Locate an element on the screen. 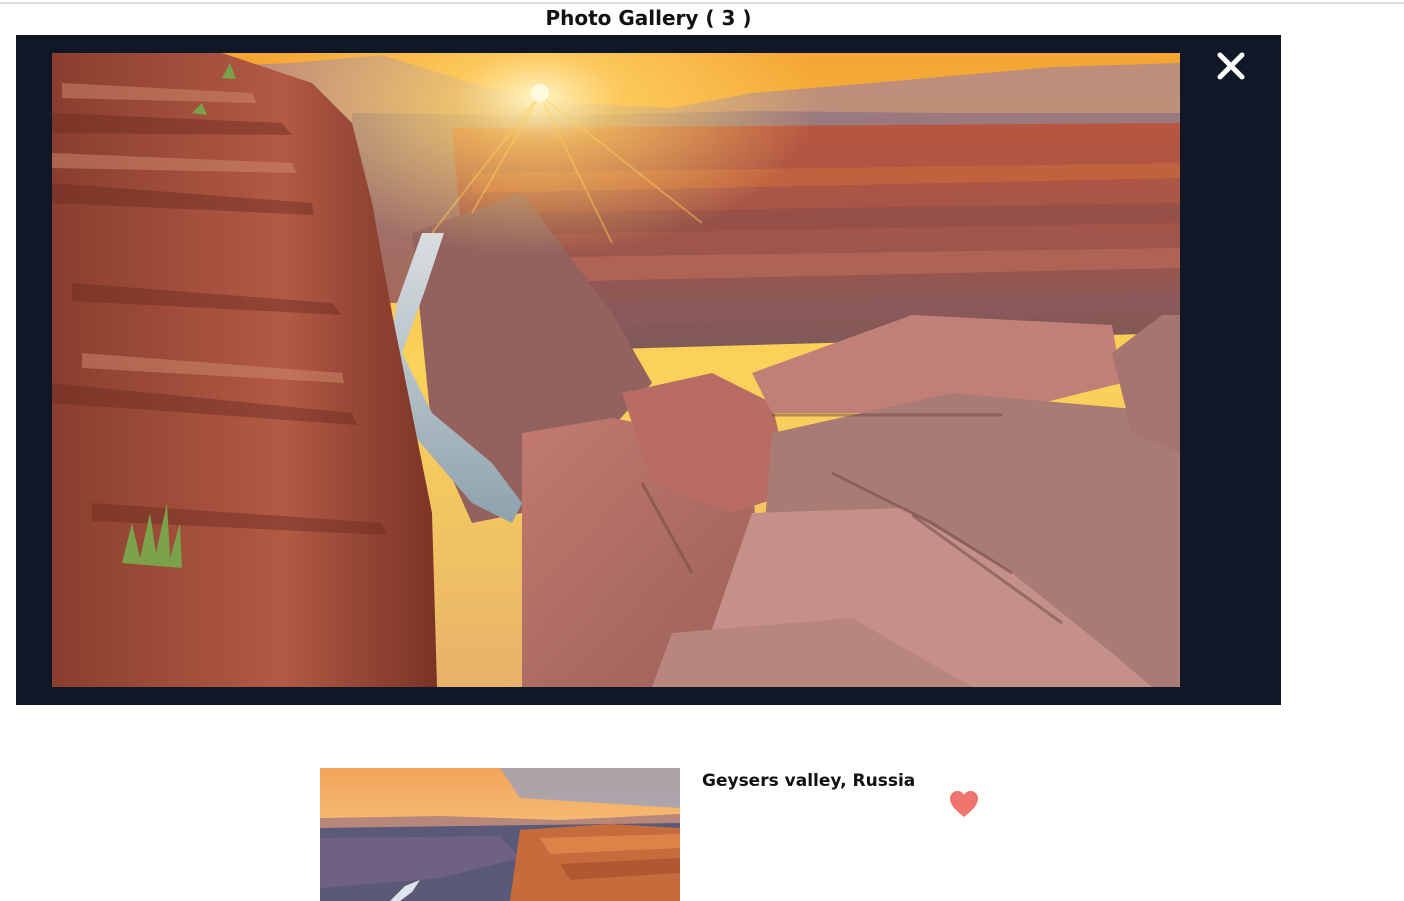  heart-icon is located at coordinates (964, 804).